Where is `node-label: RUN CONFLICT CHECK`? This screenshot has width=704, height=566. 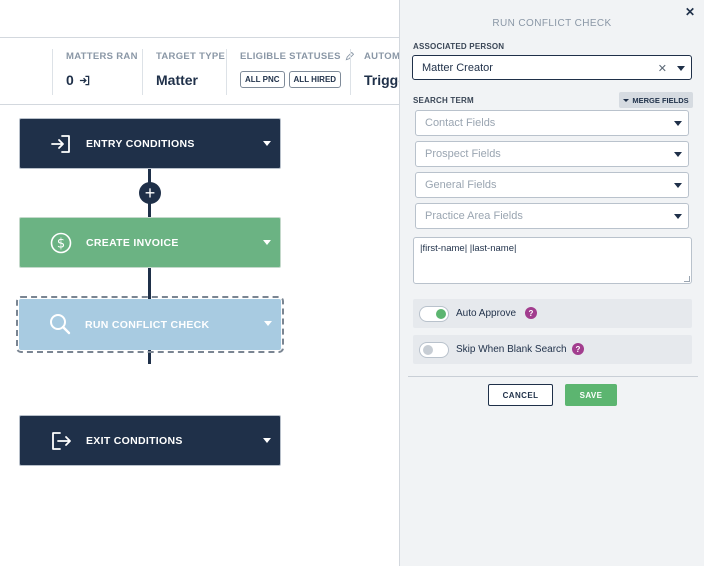
node-label: RUN CONFLICT CHECK is located at coordinates (147, 324).